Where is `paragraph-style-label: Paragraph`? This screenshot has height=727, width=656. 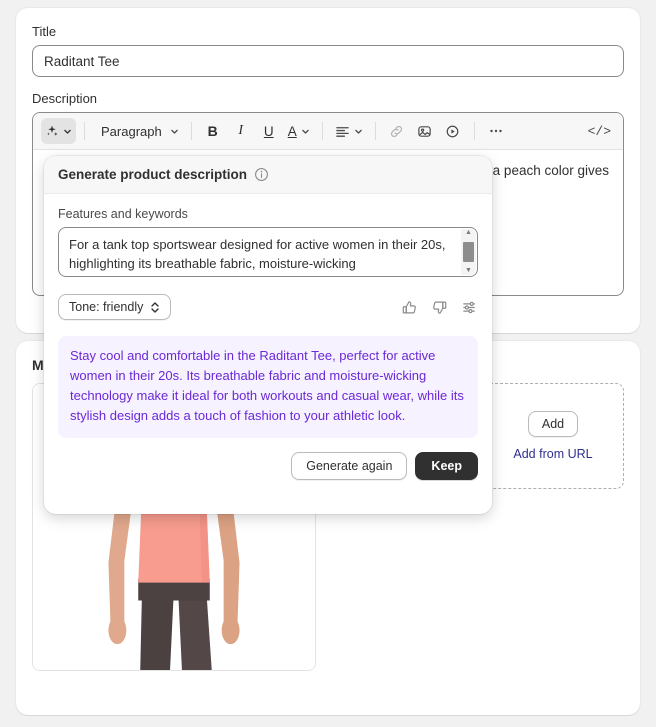 paragraph-style-label: Paragraph is located at coordinates (131, 131).